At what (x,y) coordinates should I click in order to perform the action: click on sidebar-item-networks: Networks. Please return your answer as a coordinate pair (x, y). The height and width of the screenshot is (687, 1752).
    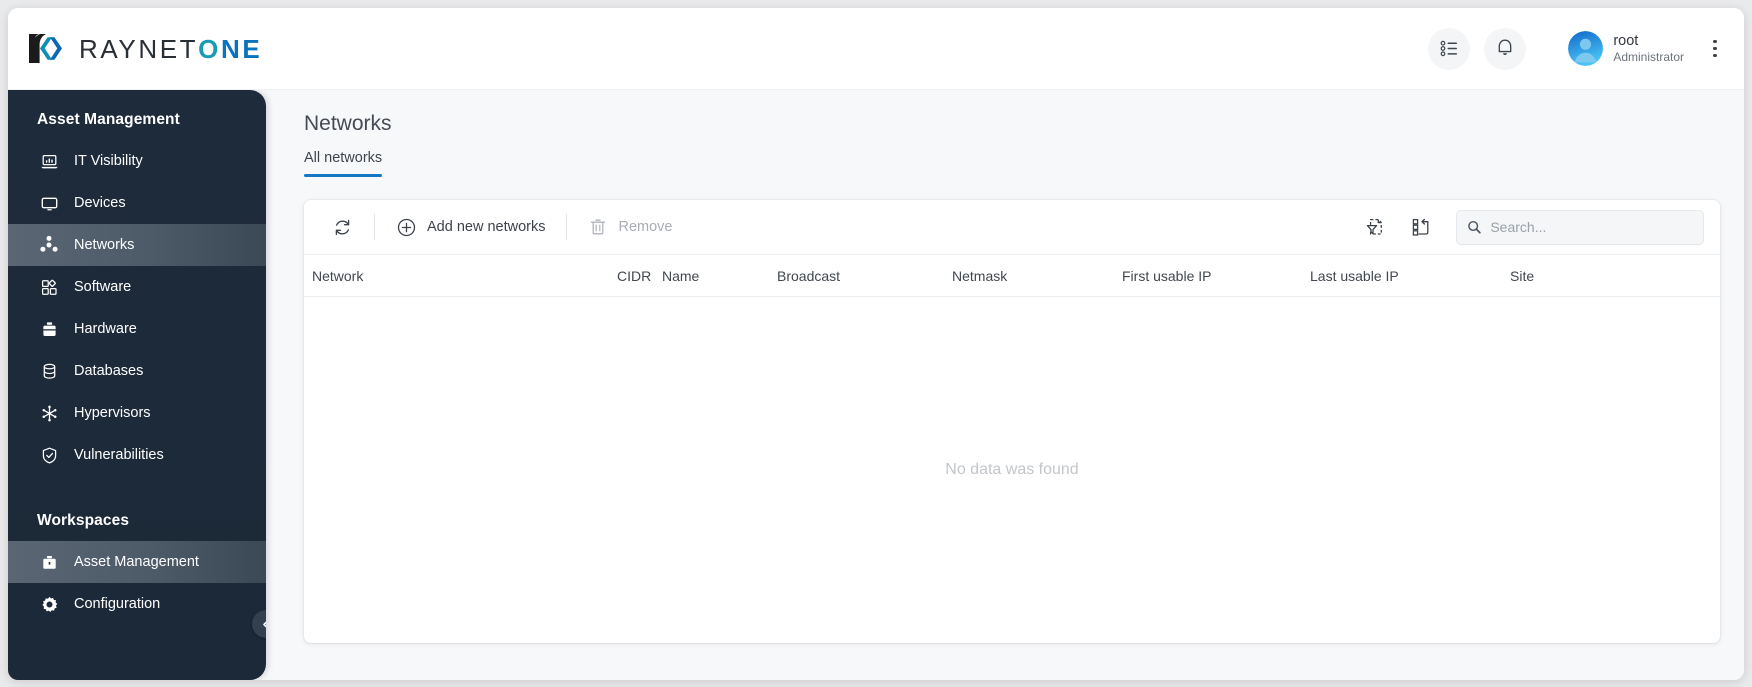
    Looking at the image, I should click on (137, 245).